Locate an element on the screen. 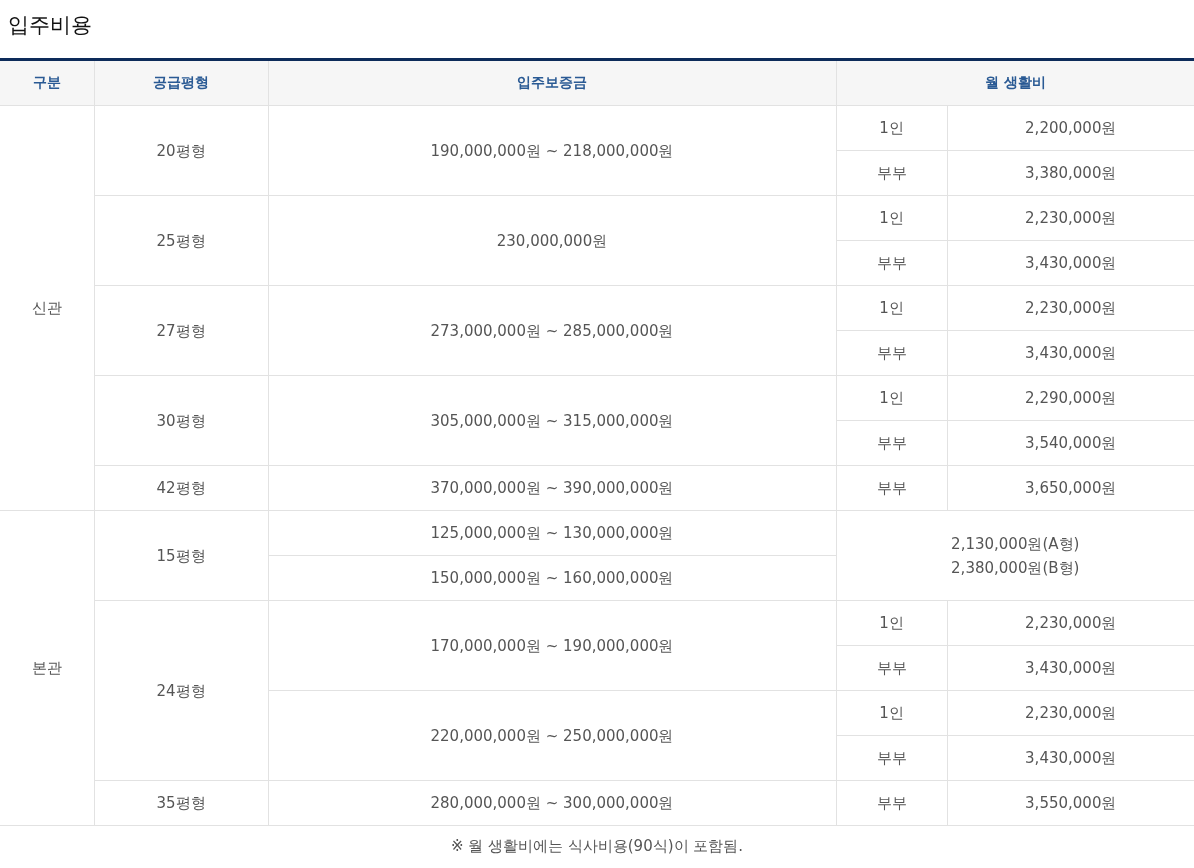 The height and width of the screenshot is (868, 1194). unit-size-cell: 15평형 is located at coordinates (181, 555).